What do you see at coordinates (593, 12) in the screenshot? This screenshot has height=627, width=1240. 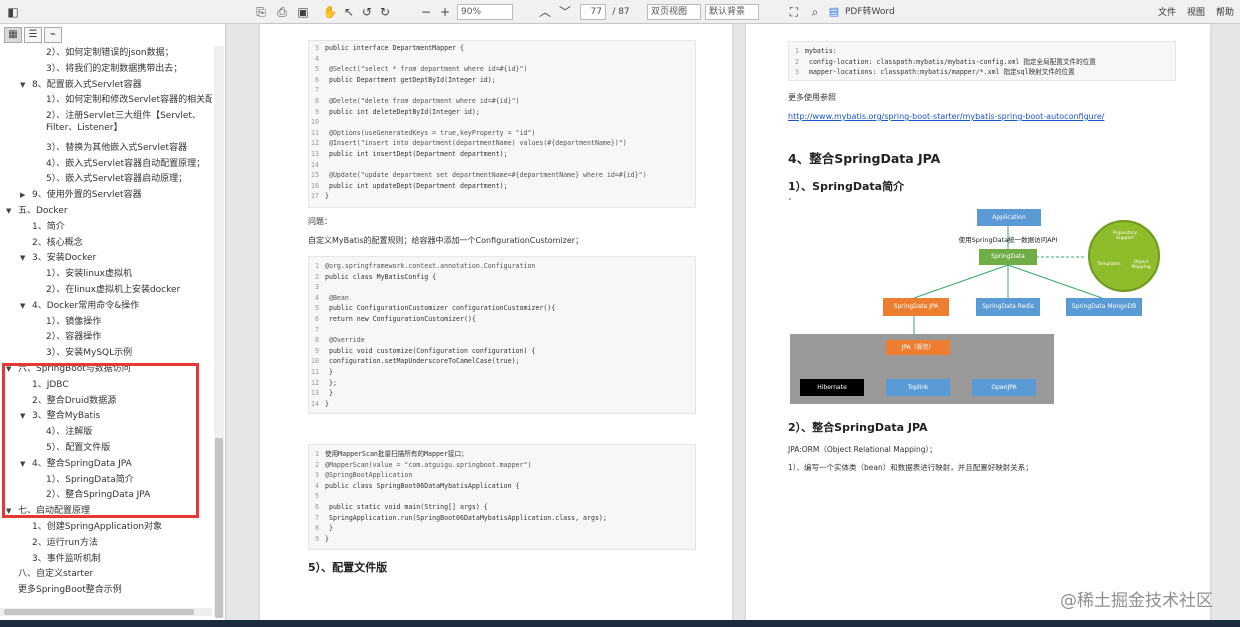 I see `page-input: 77` at bounding box center [593, 12].